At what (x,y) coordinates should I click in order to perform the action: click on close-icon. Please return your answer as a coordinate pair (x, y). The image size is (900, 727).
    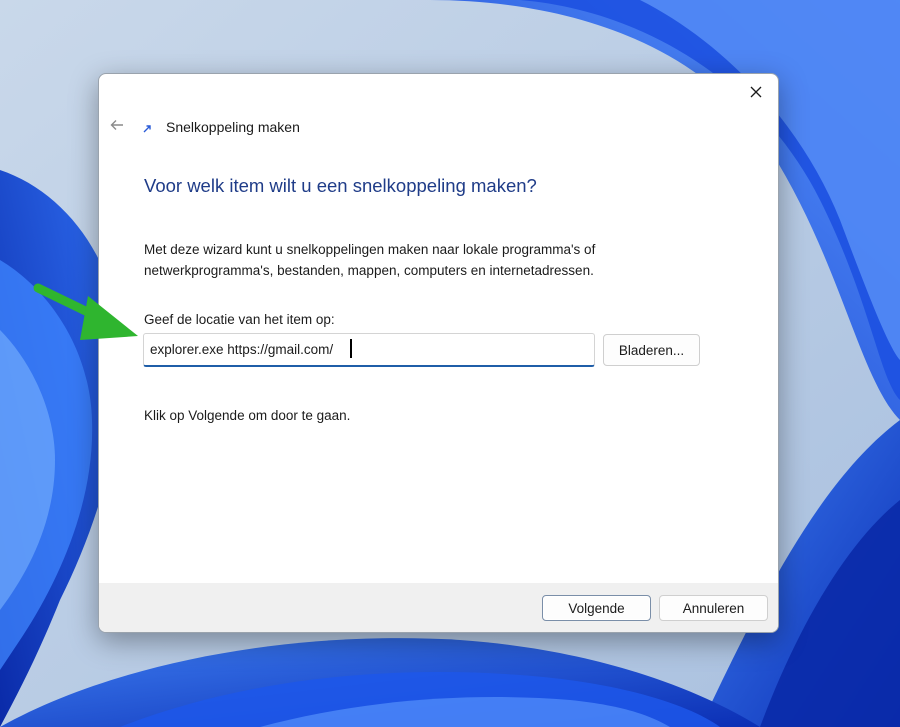
    Looking at the image, I should click on (756, 92).